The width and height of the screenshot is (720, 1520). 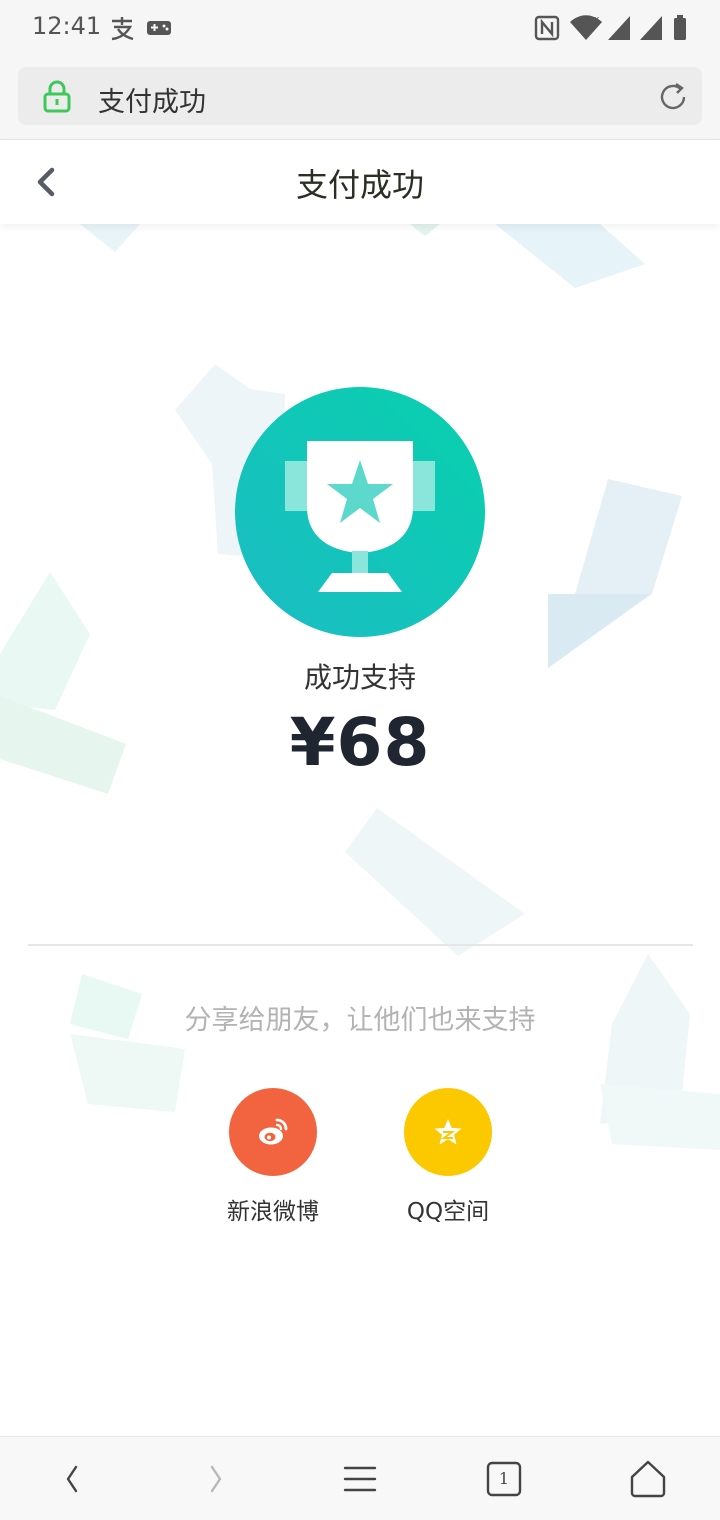 What do you see at coordinates (273, 1212) in the screenshot?
I see `share-weibo-label: 新浪微博` at bounding box center [273, 1212].